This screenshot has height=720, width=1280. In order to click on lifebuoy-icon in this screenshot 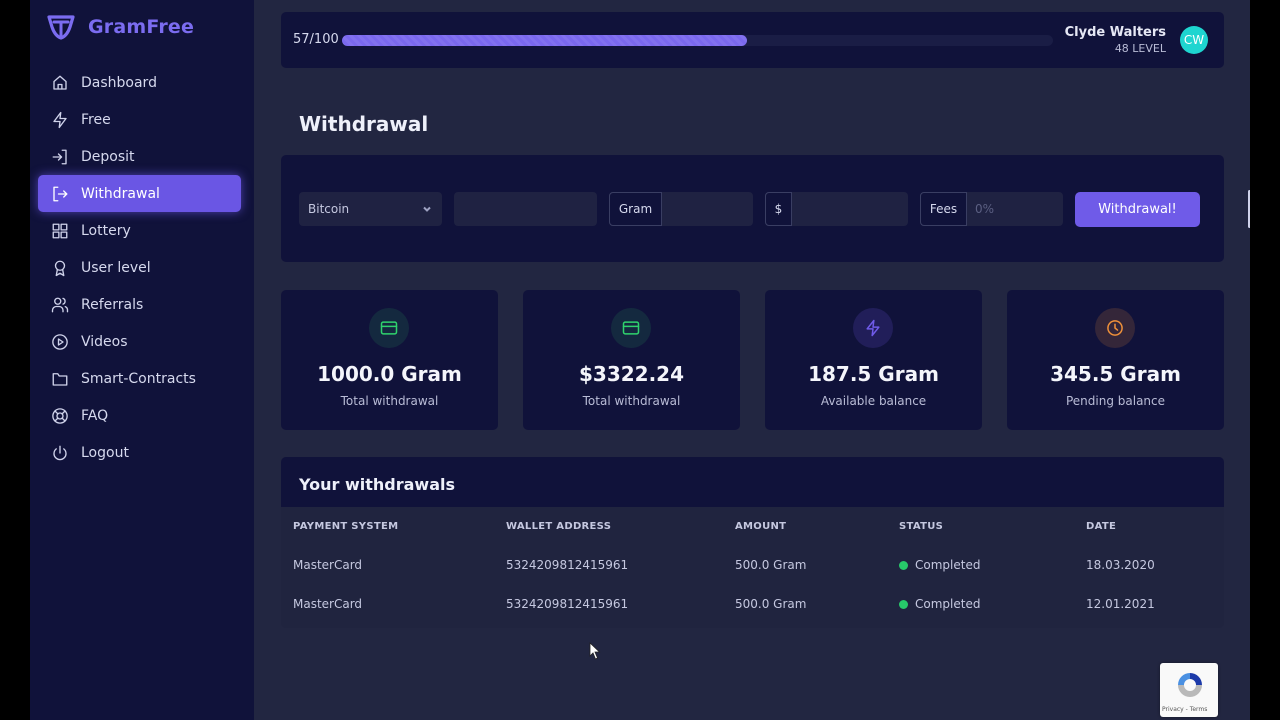, I will do `click(60, 416)`.